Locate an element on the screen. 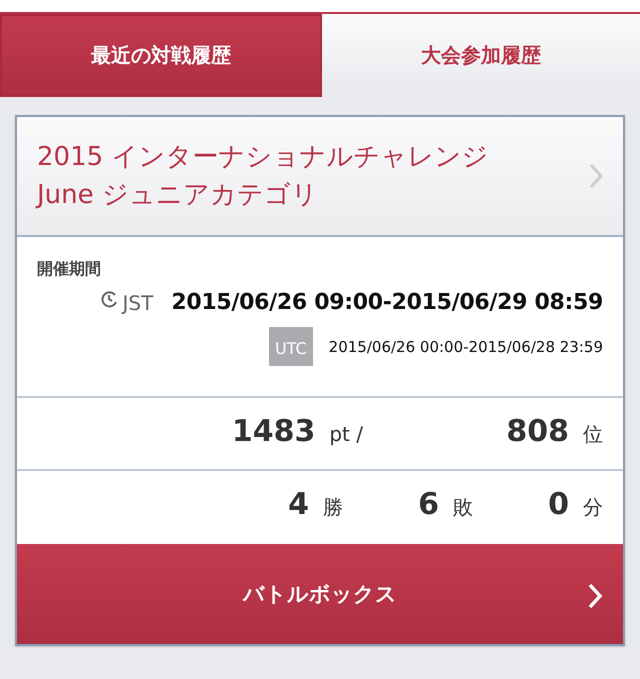  tournament-title: 2015 インターナショナルチャレンジ June ジュニアカテゴリ is located at coordinates (263, 176).